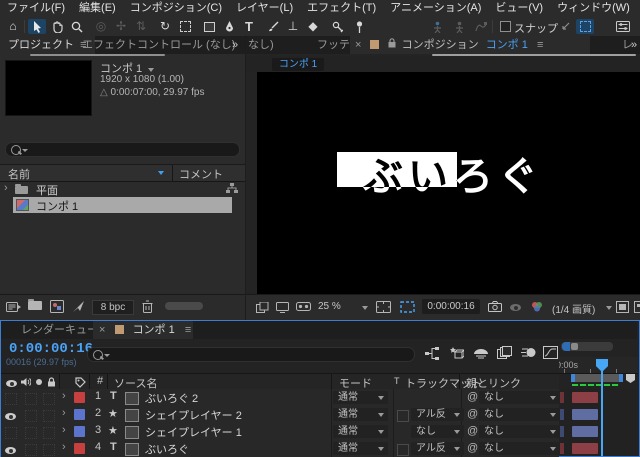  Describe the element at coordinates (519, 8) in the screenshot. I see `menu-view: ビュー(V)` at that location.